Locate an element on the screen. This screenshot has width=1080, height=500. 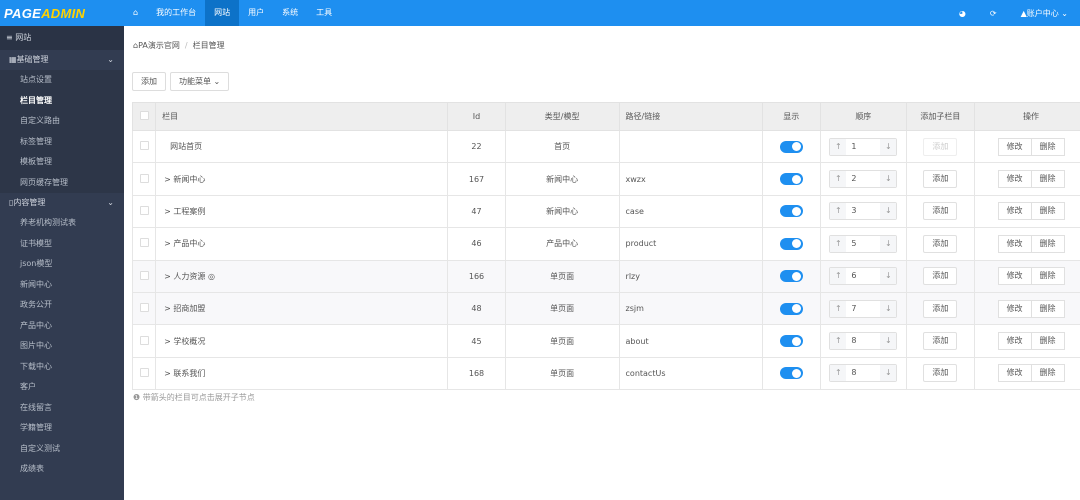
add-button: 添加 is located at coordinates (149, 81).